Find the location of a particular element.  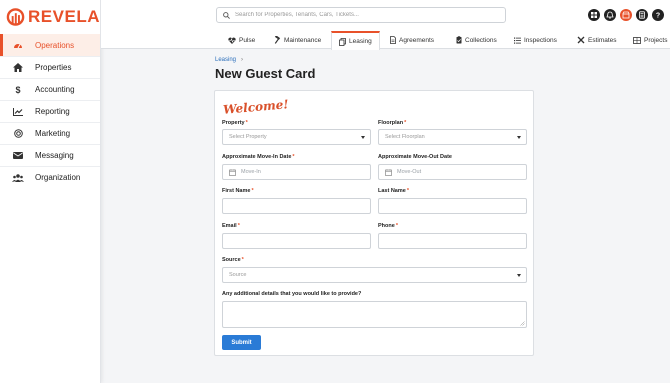

sidebar-item-messaging: Messaging is located at coordinates (50, 155).